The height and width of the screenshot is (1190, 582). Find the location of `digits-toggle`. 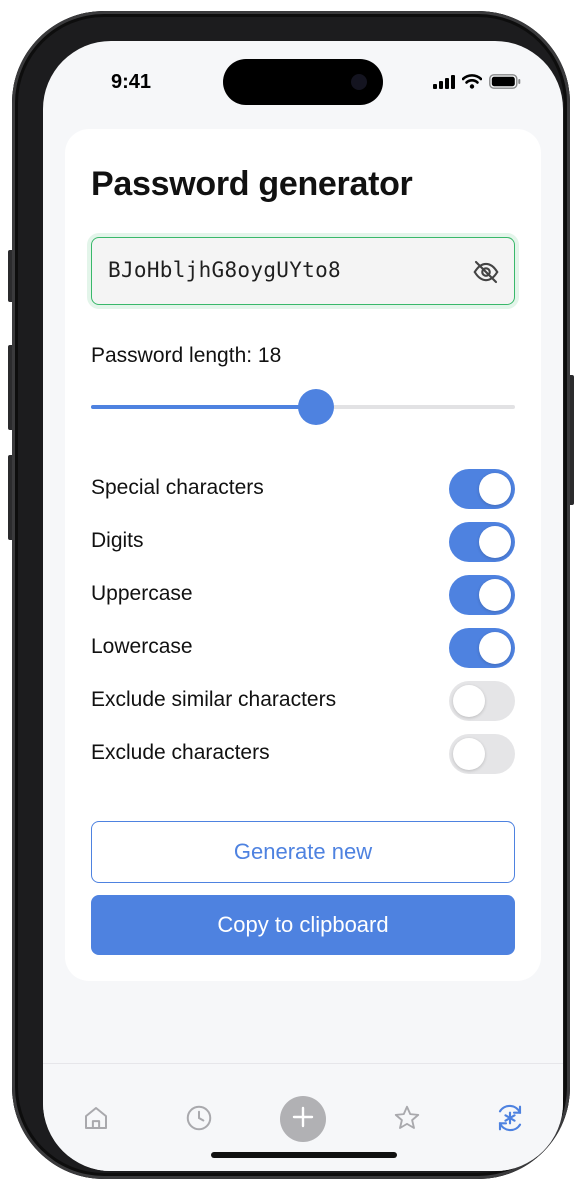

digits-toggle is located at coordinates (482, 542).